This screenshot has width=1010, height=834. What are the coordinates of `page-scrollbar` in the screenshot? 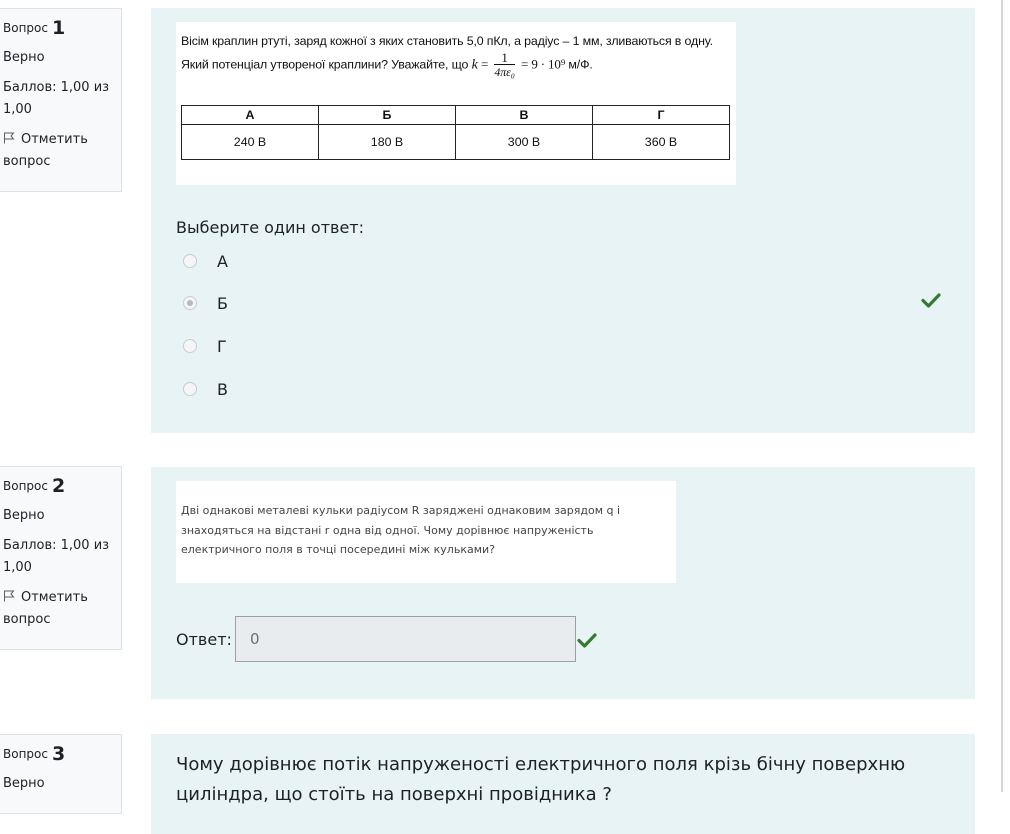 It's located at (1002, 396).